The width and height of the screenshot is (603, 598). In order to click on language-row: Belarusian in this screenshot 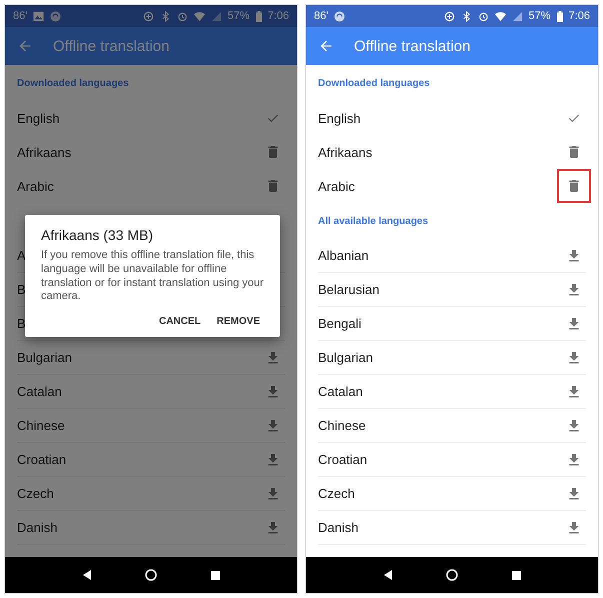, I will do `click(452, 290)`.